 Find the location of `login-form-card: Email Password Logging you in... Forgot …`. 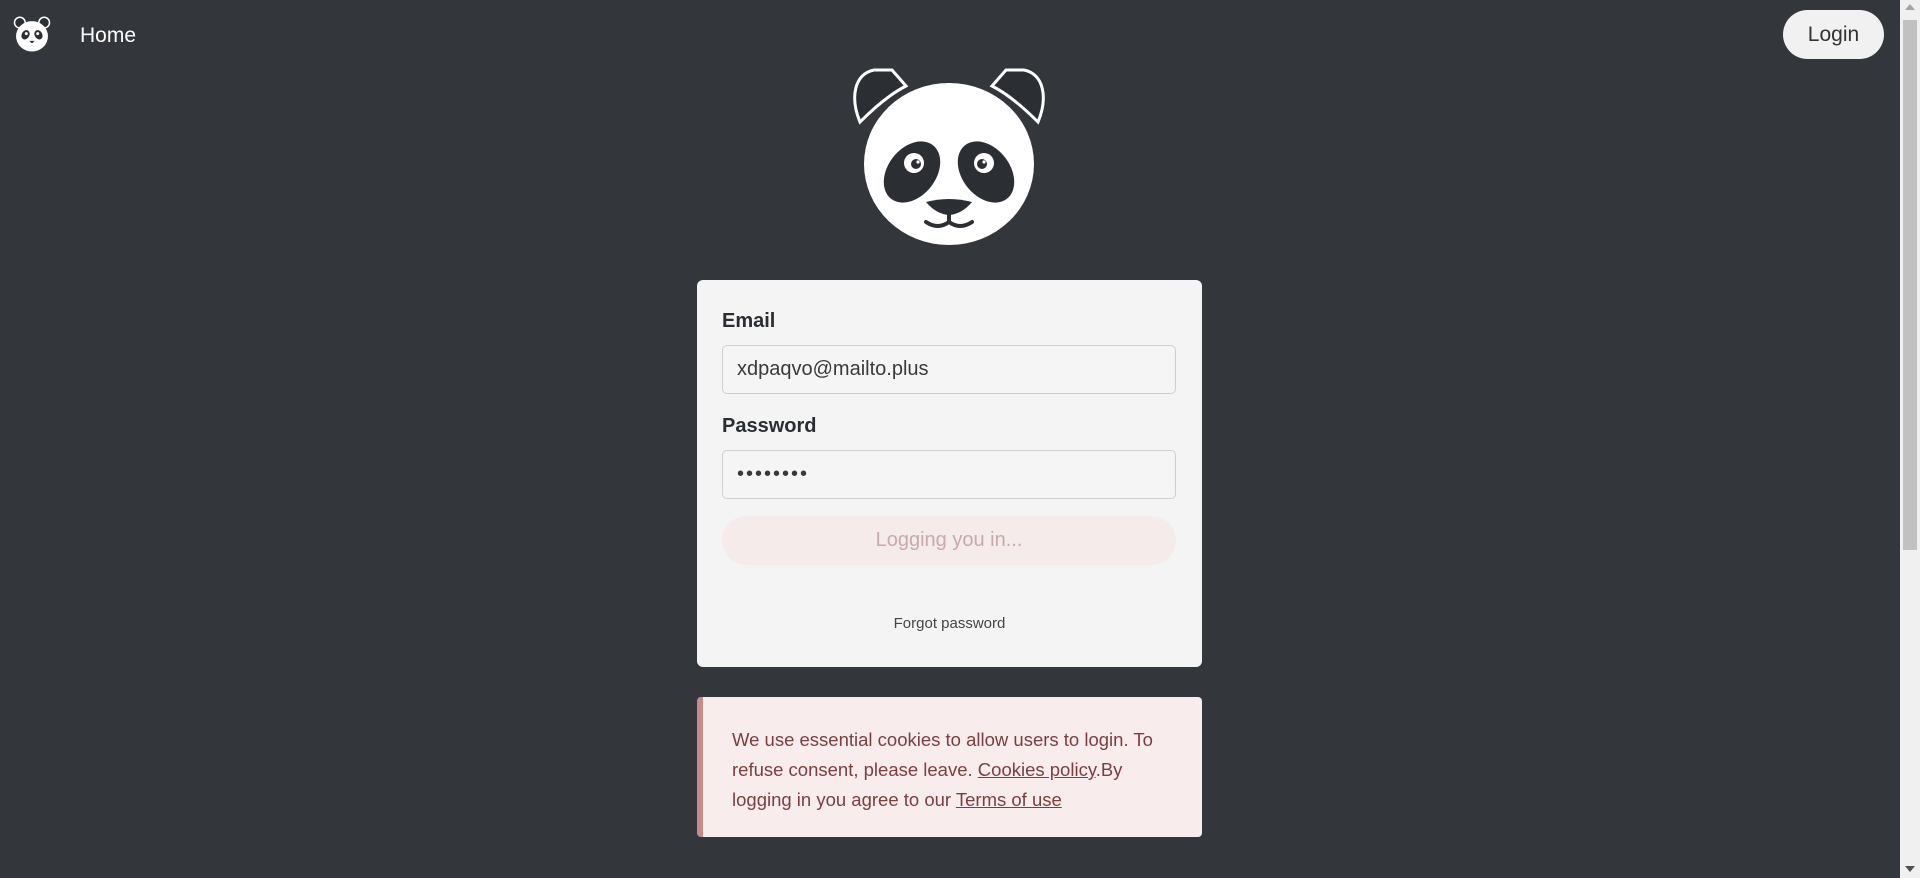

login-form-card: Email Password Logging you in... Forgot … is located at coordinates (949, 473).